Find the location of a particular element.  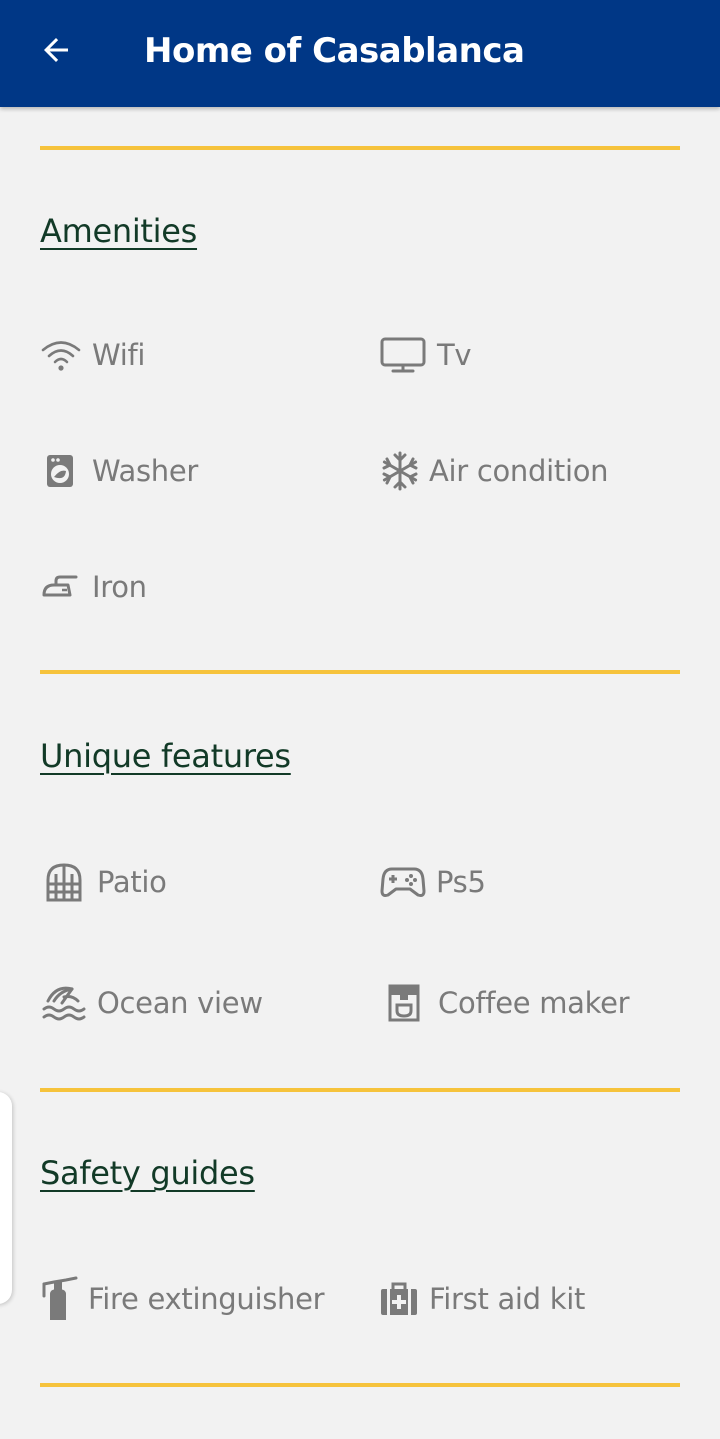

feature-label: Ps5 is located at coordinates (461, 882).